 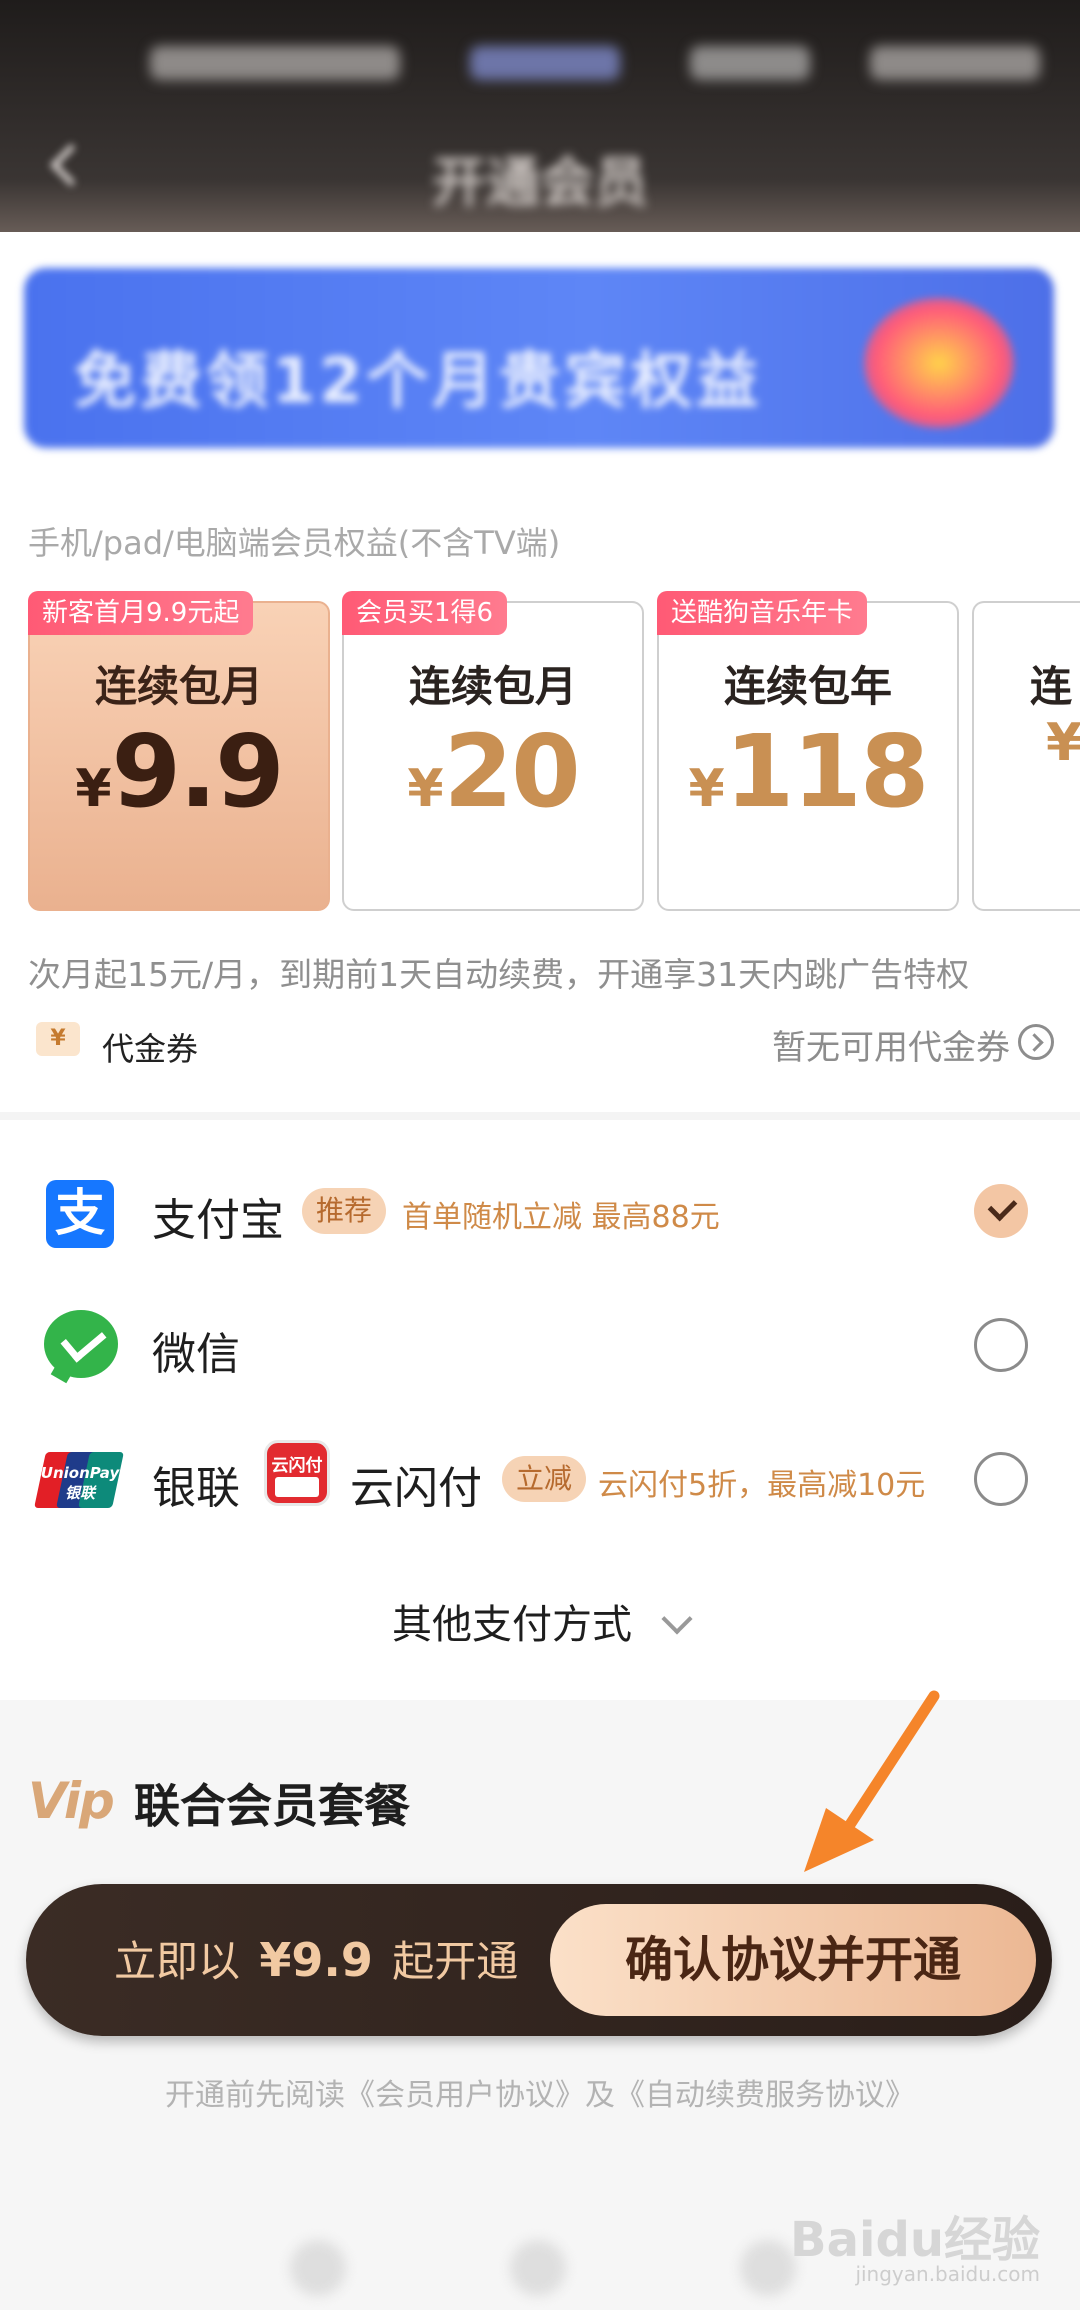 What do you see at coordinates (540, 182) in the screenshot?
I see `page-title: 开通会员` at bounding box center [540, 182].